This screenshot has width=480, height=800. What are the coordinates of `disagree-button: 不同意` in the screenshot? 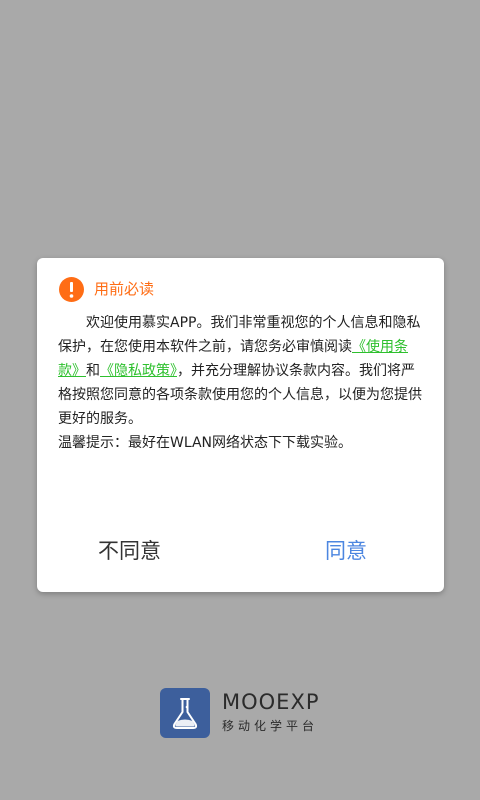 It's located at (129, 551).